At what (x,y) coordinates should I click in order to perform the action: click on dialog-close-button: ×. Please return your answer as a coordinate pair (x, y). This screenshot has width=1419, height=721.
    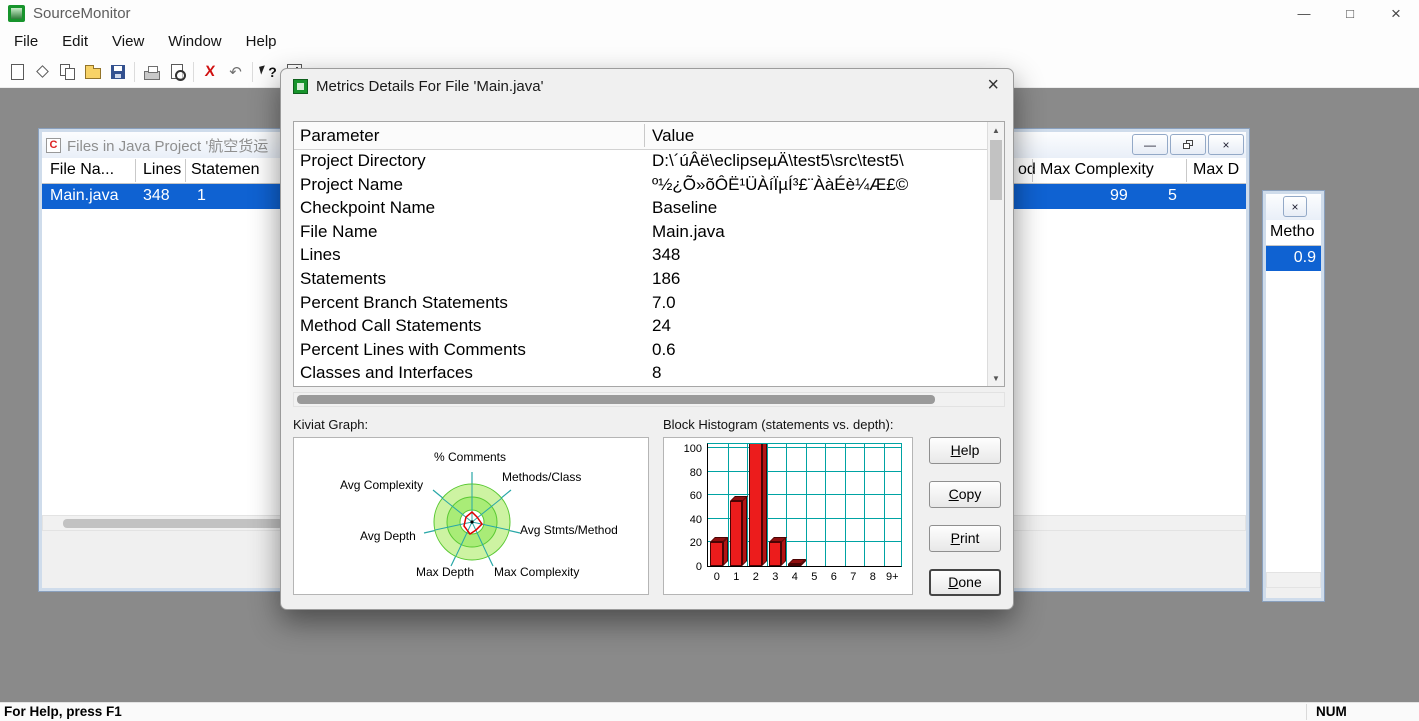
    Looking at the image, I should click on (993, 85).